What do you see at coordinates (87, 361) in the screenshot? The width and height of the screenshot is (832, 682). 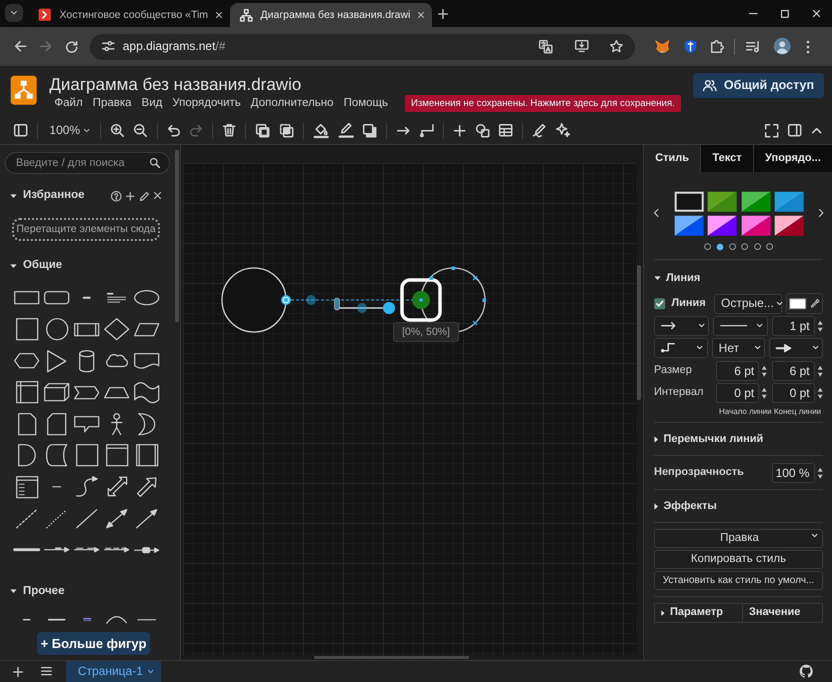 I see `cylinder-shape-icon` at bounding box center [87, 361].